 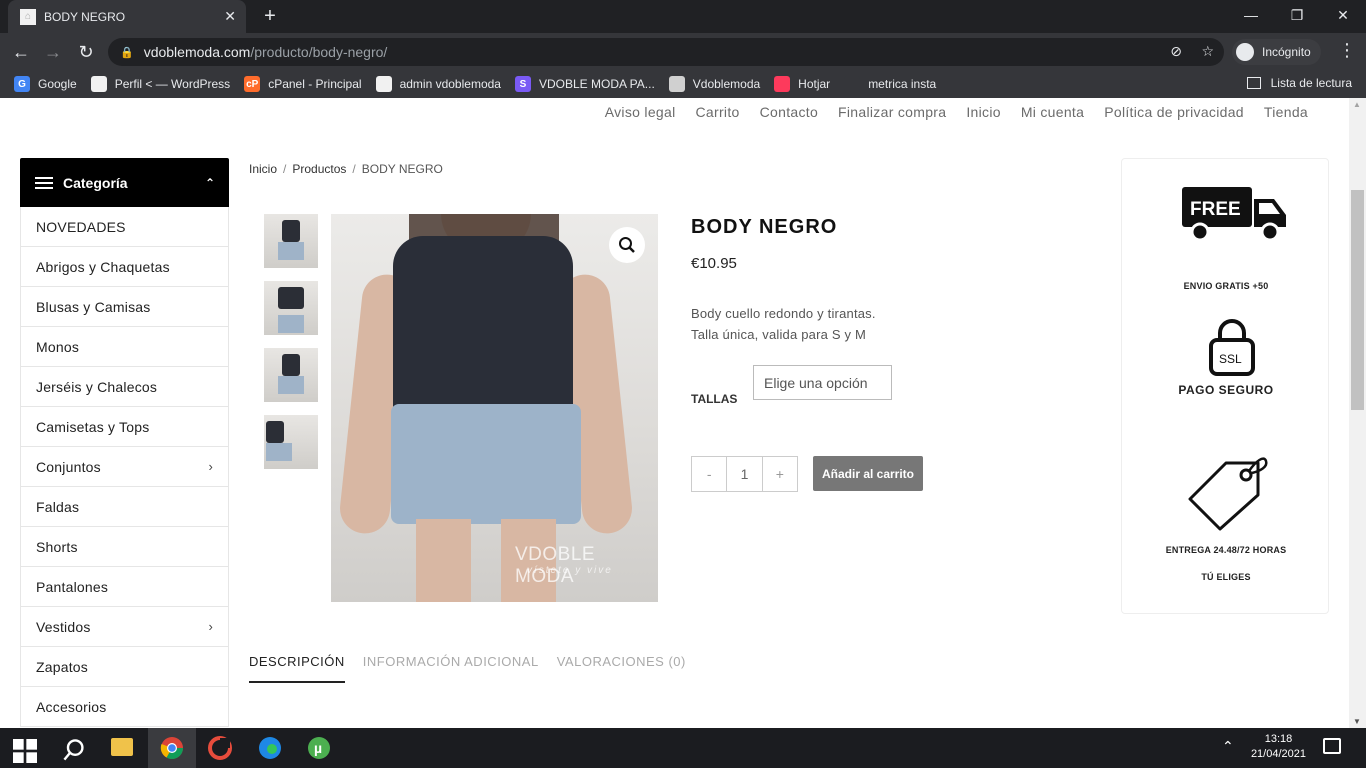 What do you see at coordinates (1276, 52) in the screenshot?
I see `incognito-indicator: Incógnito` at bounding box center [1276, 52].